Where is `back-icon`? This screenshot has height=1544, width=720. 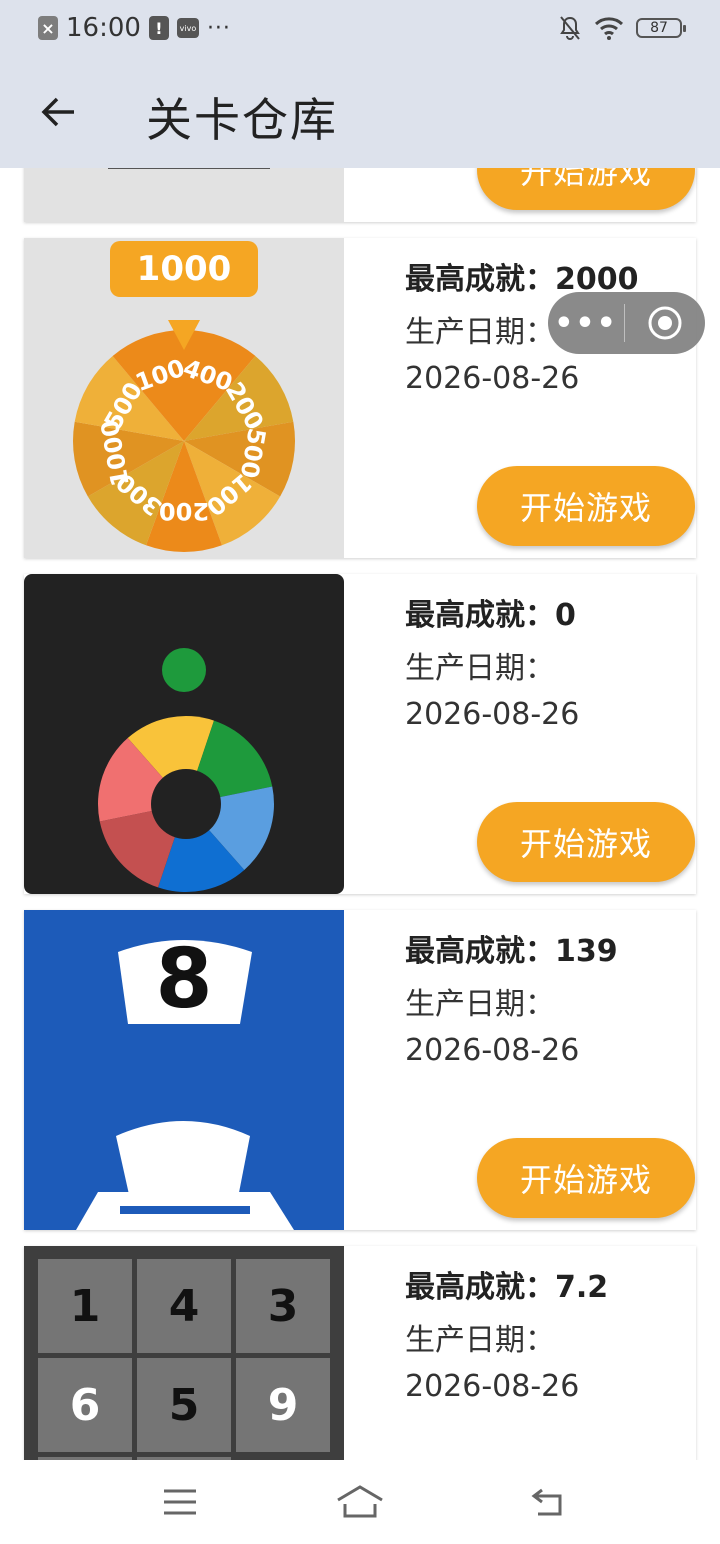 back-icon is located at coordinates (546, 1502).